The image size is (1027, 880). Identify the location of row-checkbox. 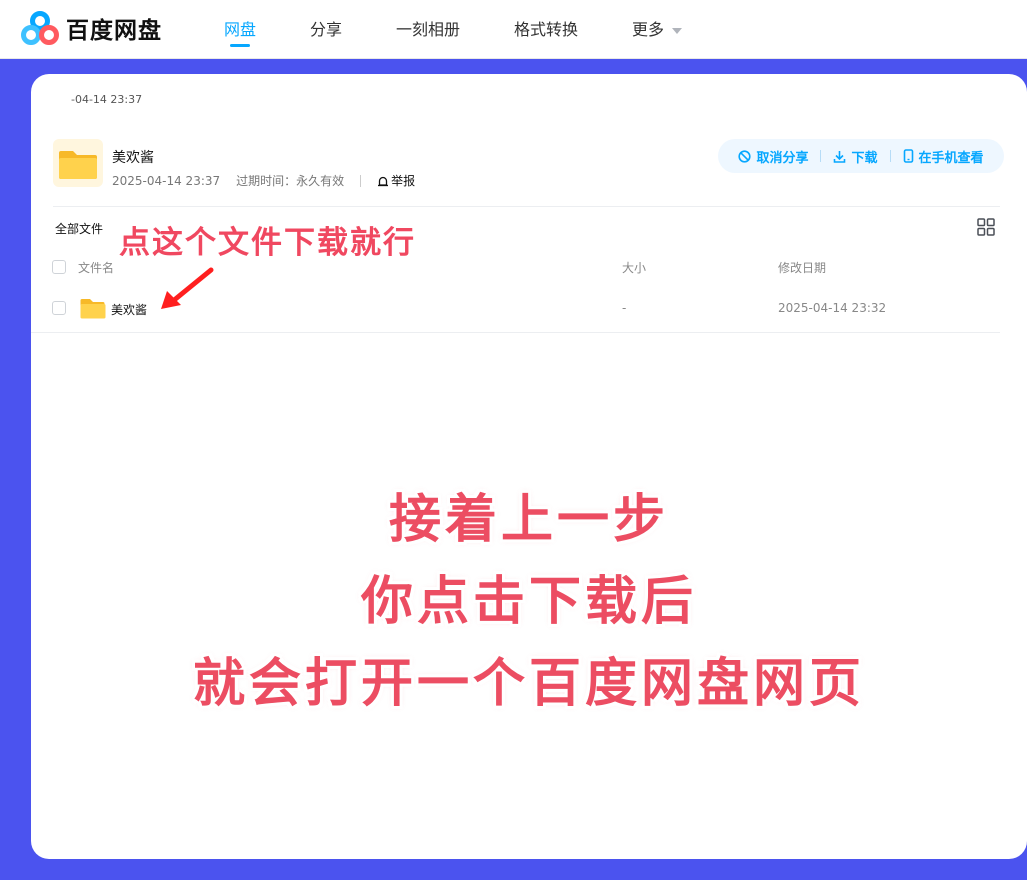
(59, 308).